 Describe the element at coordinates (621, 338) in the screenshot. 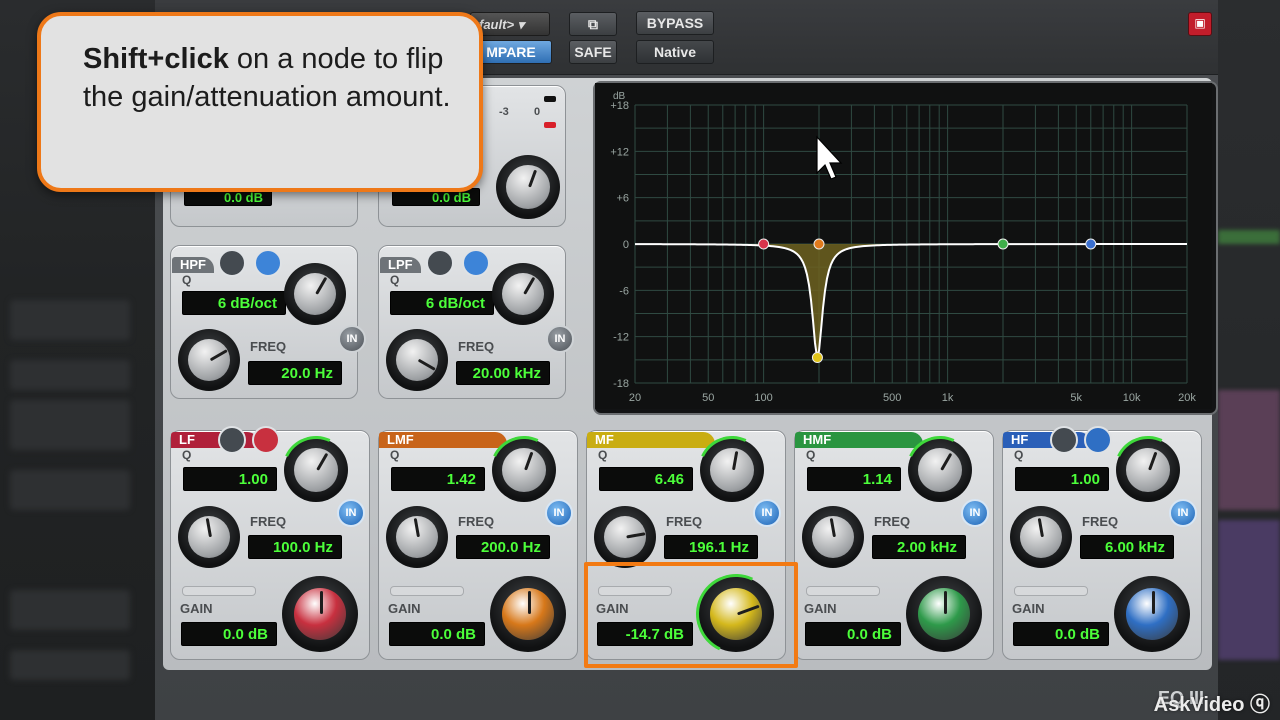

I see `y-tick-label: -12` at that location.